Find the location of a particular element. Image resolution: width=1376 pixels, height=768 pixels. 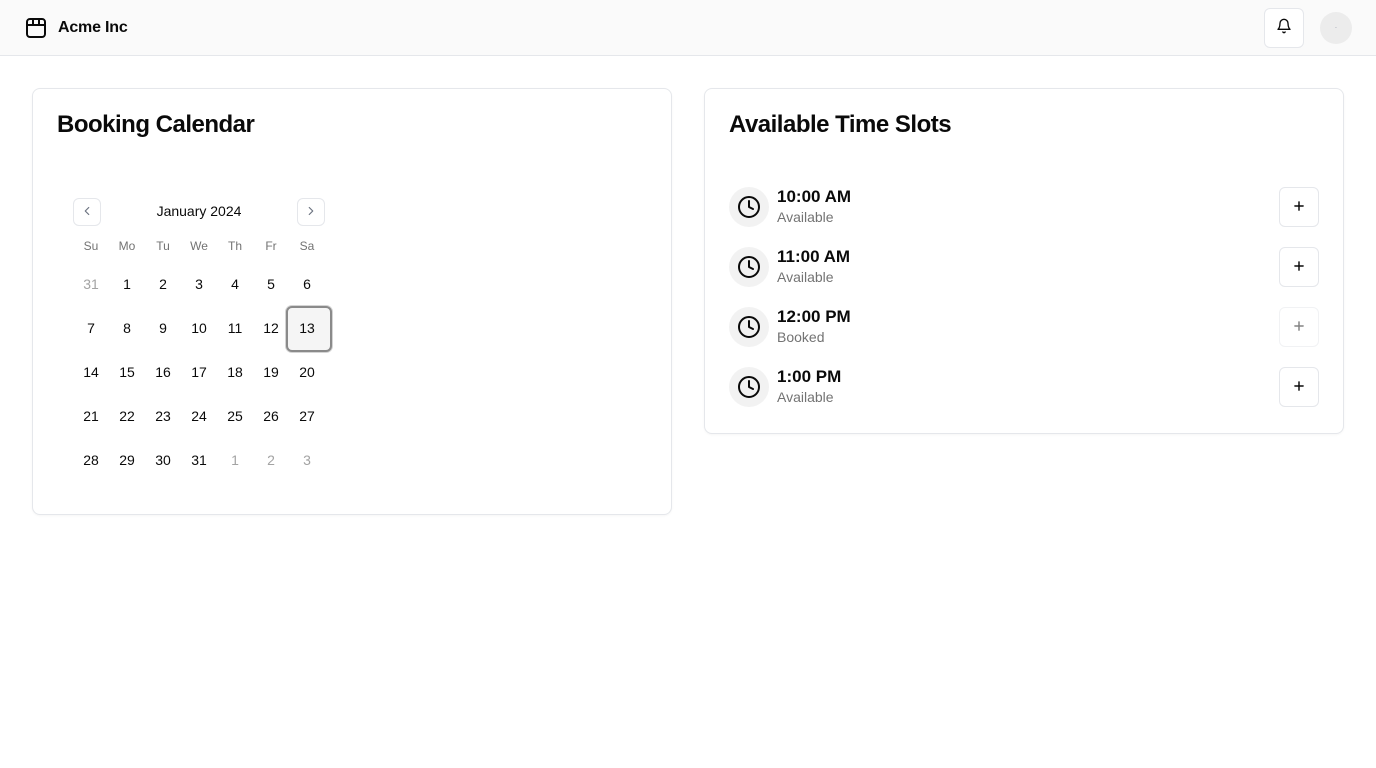

calendar-day-number: 26 is located at coordinates (271, 416).